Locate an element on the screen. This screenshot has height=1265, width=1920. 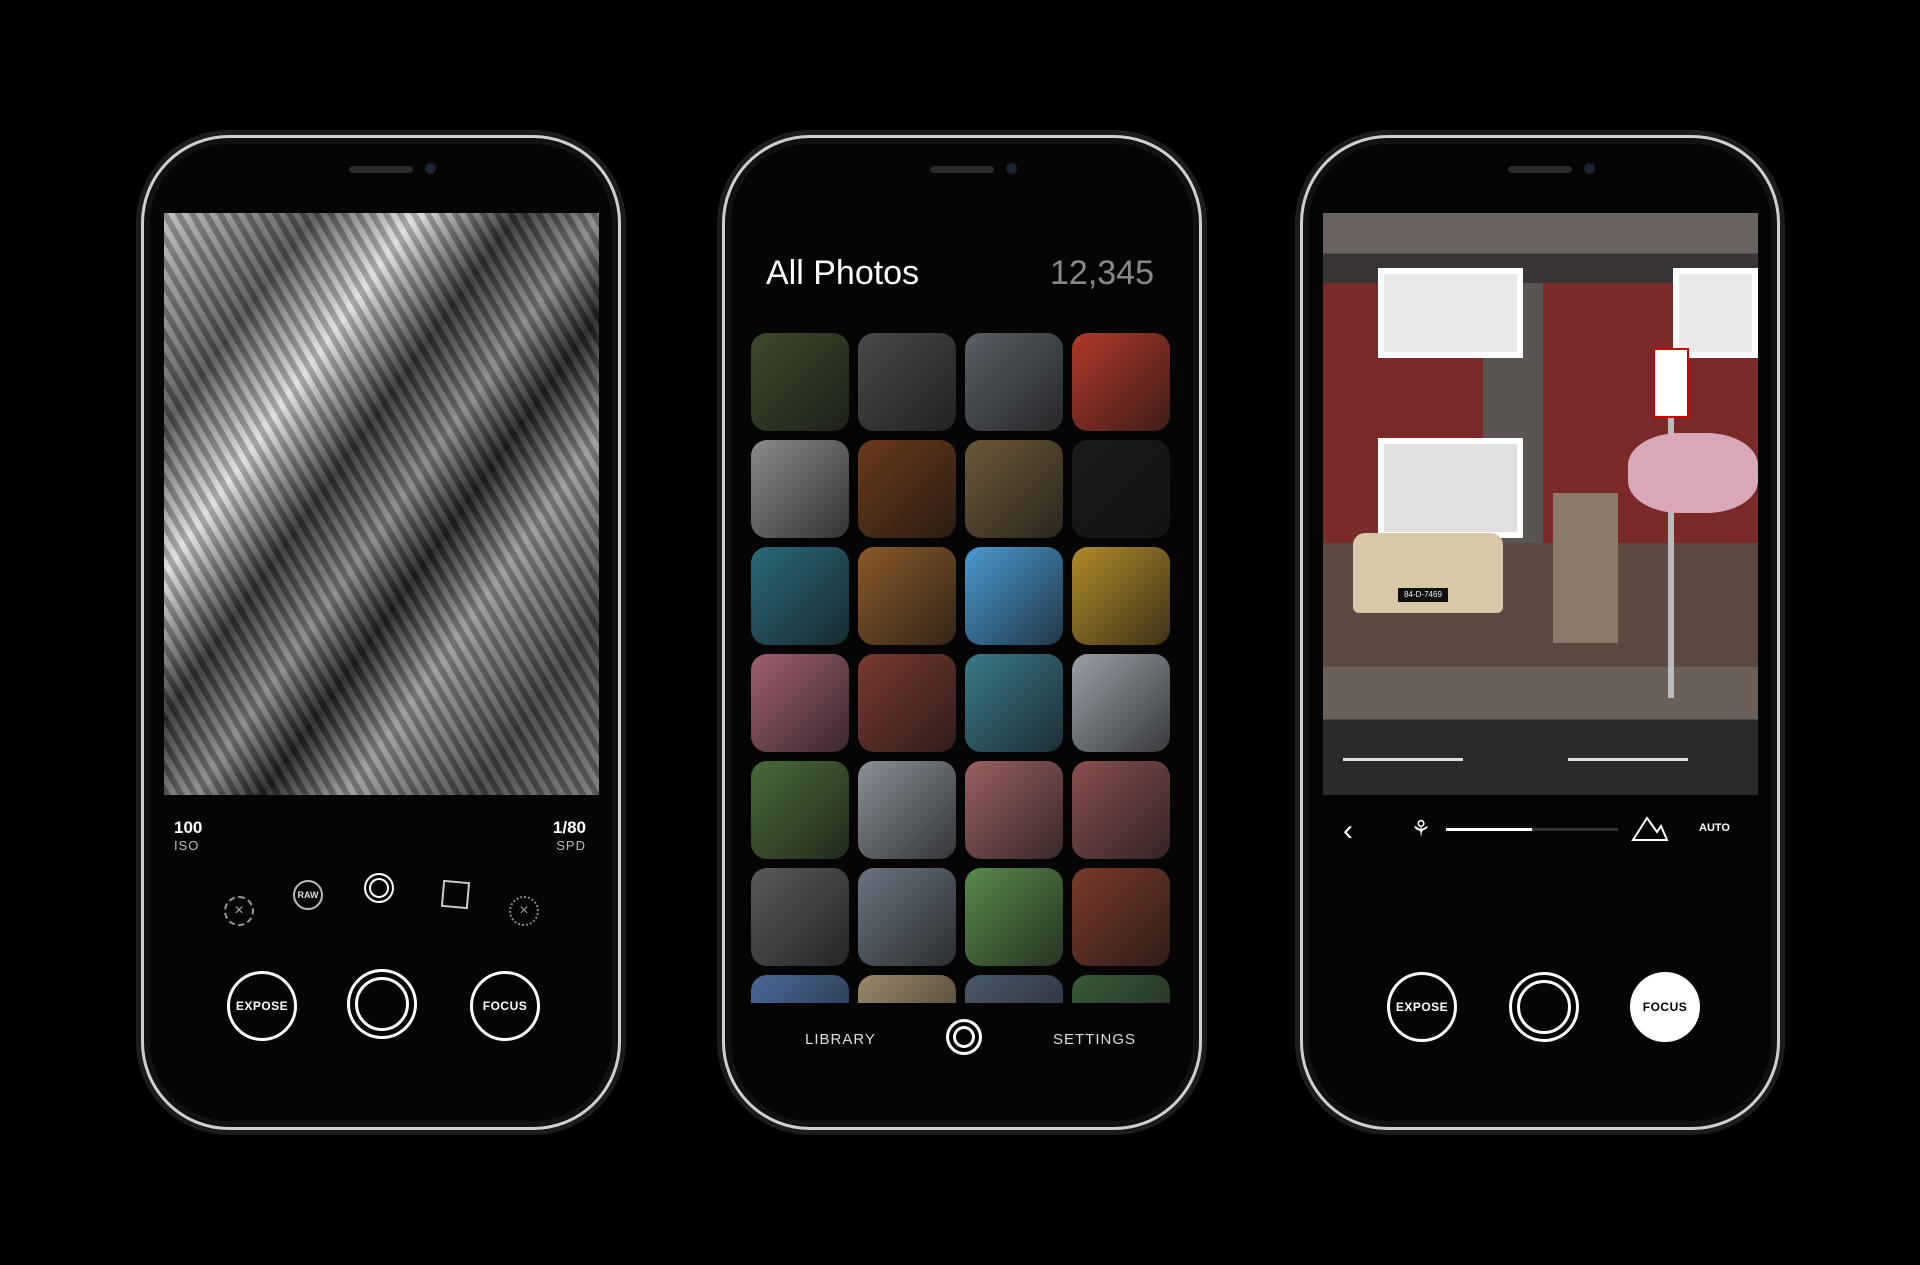
grid-off-icon: × is located at coordinates (524, 911).